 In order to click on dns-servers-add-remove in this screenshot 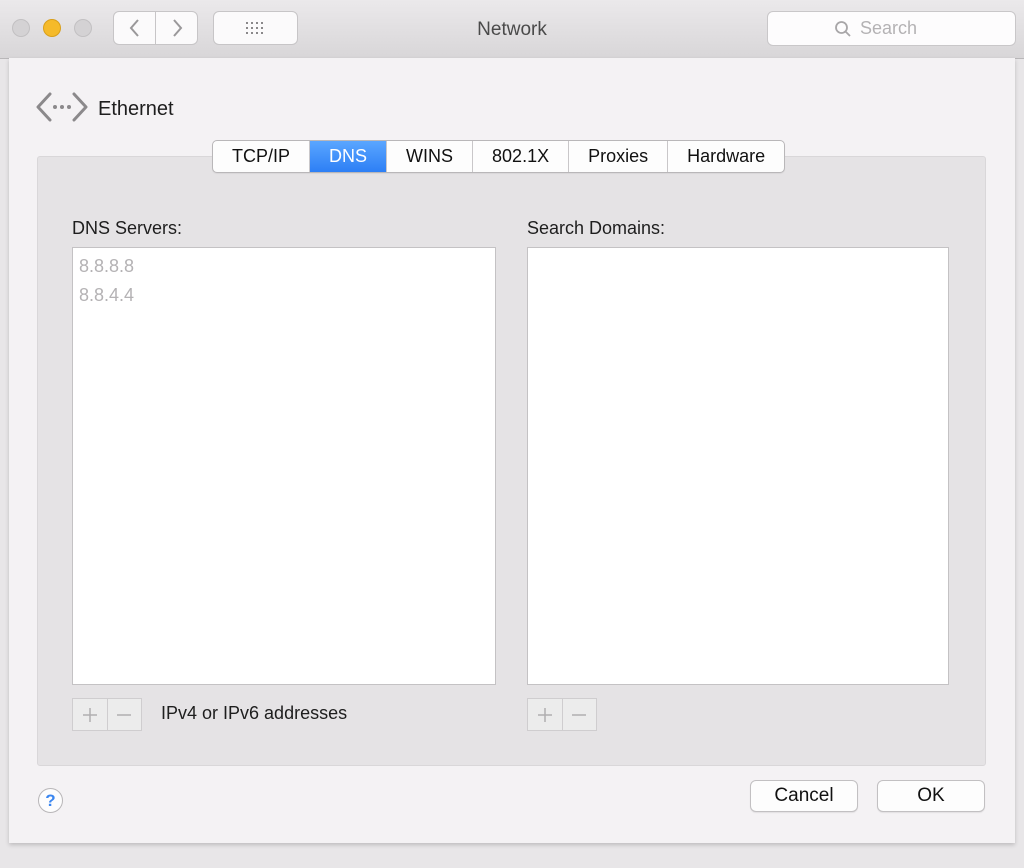, I will do `click(107, 714)`.